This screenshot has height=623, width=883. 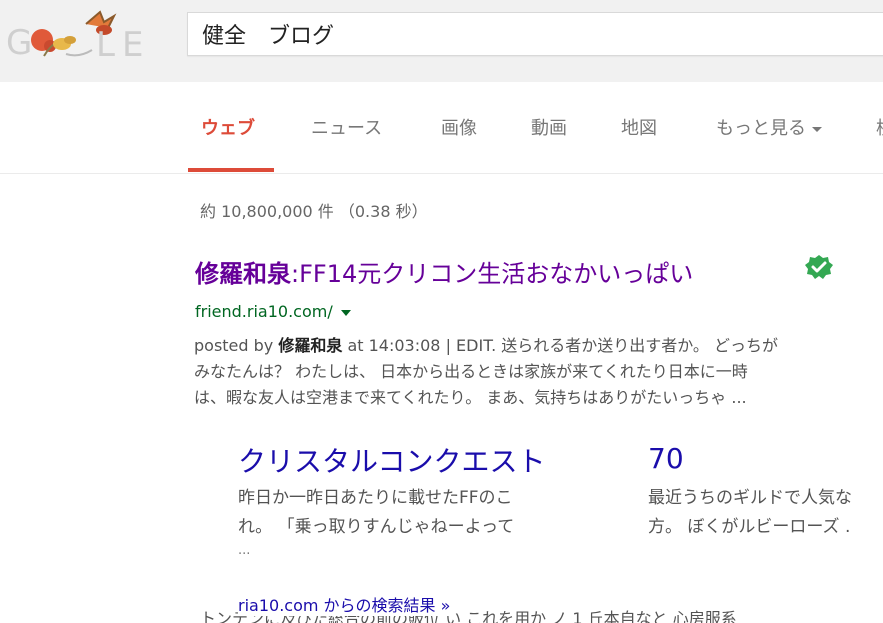 What do you see at coordinates (560, 345) in the screenshot?
I see `snippet-line-1-rest: at 14:03:08 | EDIT. 送られる者か送り出す者か。 どっちが` at bounding box center [560, 345].